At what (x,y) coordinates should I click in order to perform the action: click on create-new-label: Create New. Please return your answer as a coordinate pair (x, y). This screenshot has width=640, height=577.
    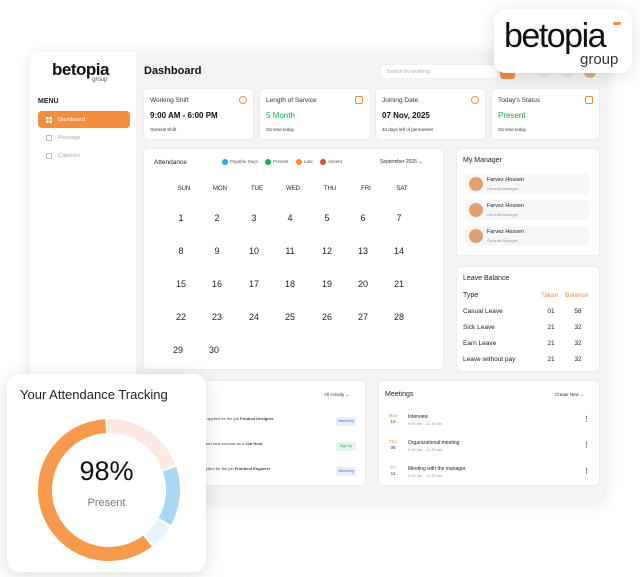
    Looking at the image, I should click on (567, 394).